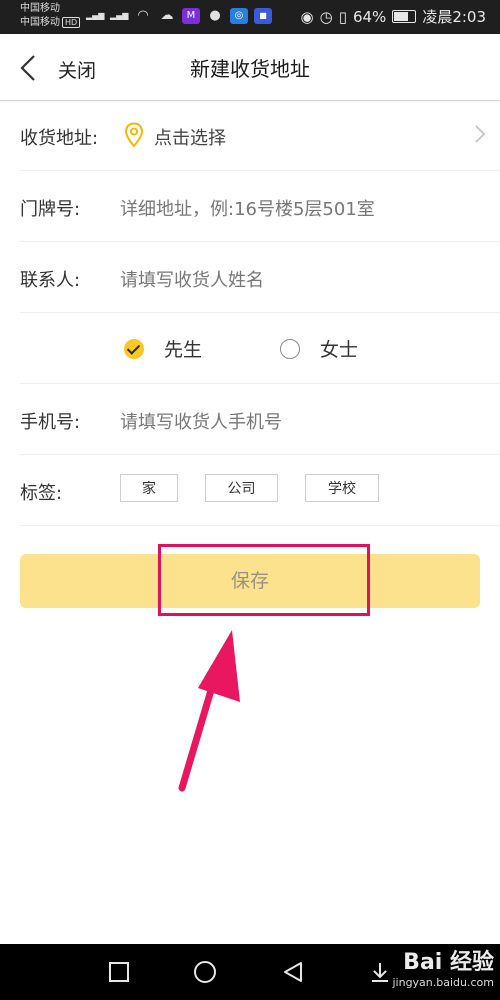 This screenshot has height=1000, width=500. Describe the element at coordinates (443, 982) in the screenshot. I see `watermark-sub: jingyan.baidu.com` at that location.